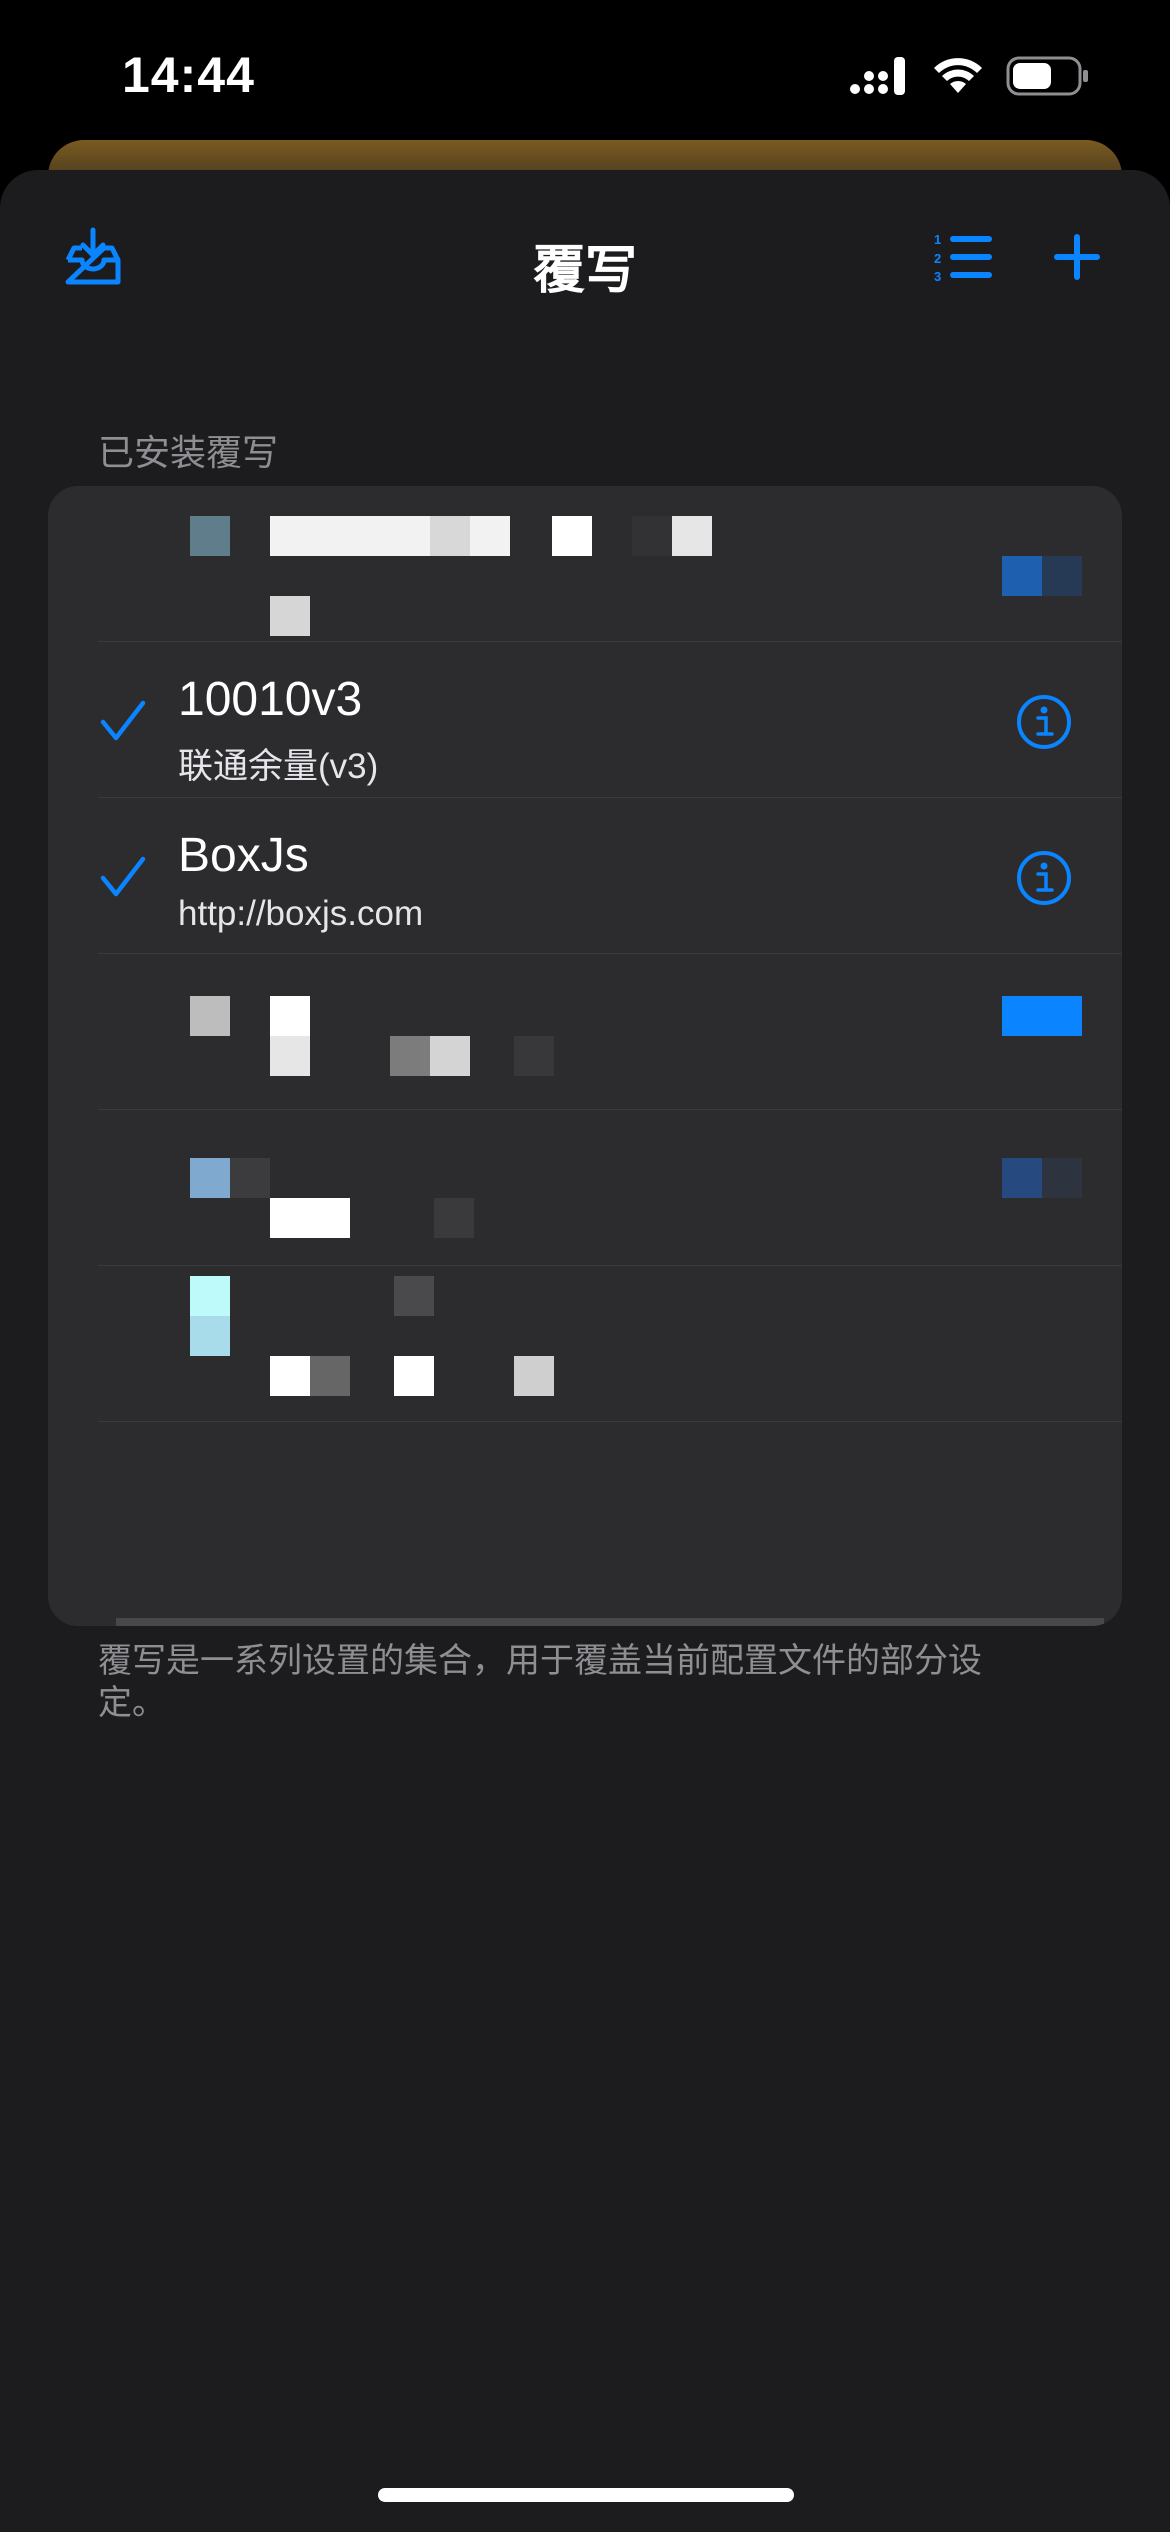 The height and width of the screenshot is (2532, 1170). Describe the element at coordinates (585, 876) in the screenshot. I see `override-row: BoxJs http://boxjs.com` at that location.